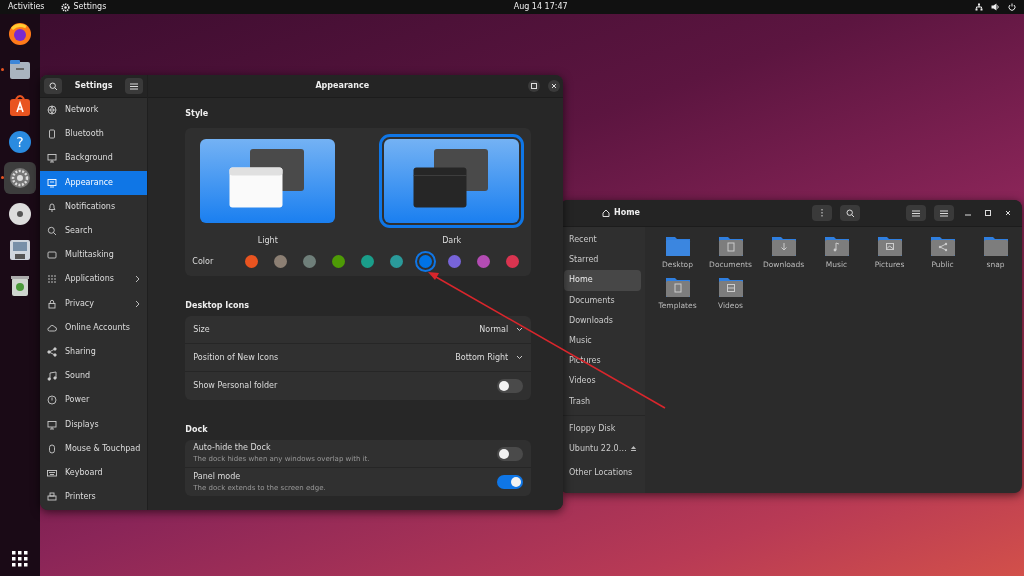 The image size is (1024, 576). Describe the element at coordinates (602, 341) in the screenshot. I see `sidebar-item: Music` at that location.